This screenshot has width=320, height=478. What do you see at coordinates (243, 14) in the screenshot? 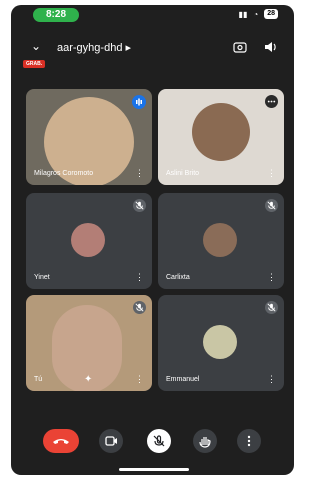
I see `signal-icon: ▮▮` at bounding box center [243, 14].